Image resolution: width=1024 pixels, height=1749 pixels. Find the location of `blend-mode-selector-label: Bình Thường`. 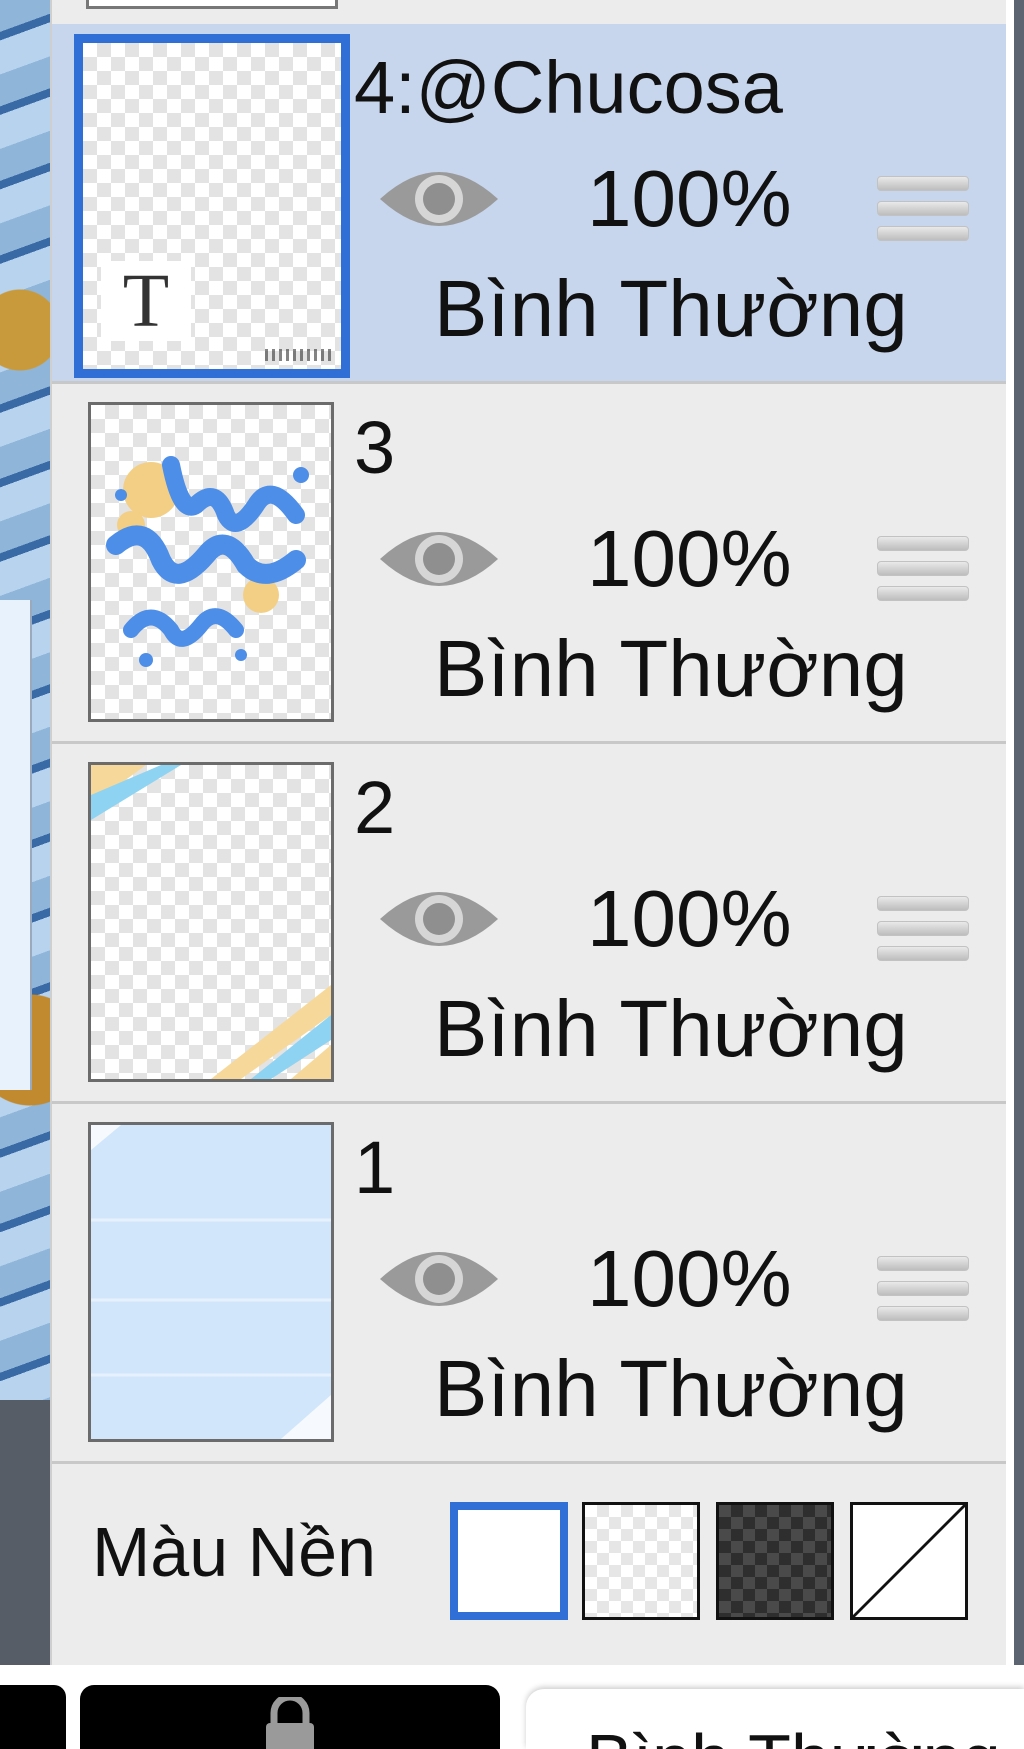

blend-mode-selector-label: Bình Thường is located at coordinates (793, 1734).